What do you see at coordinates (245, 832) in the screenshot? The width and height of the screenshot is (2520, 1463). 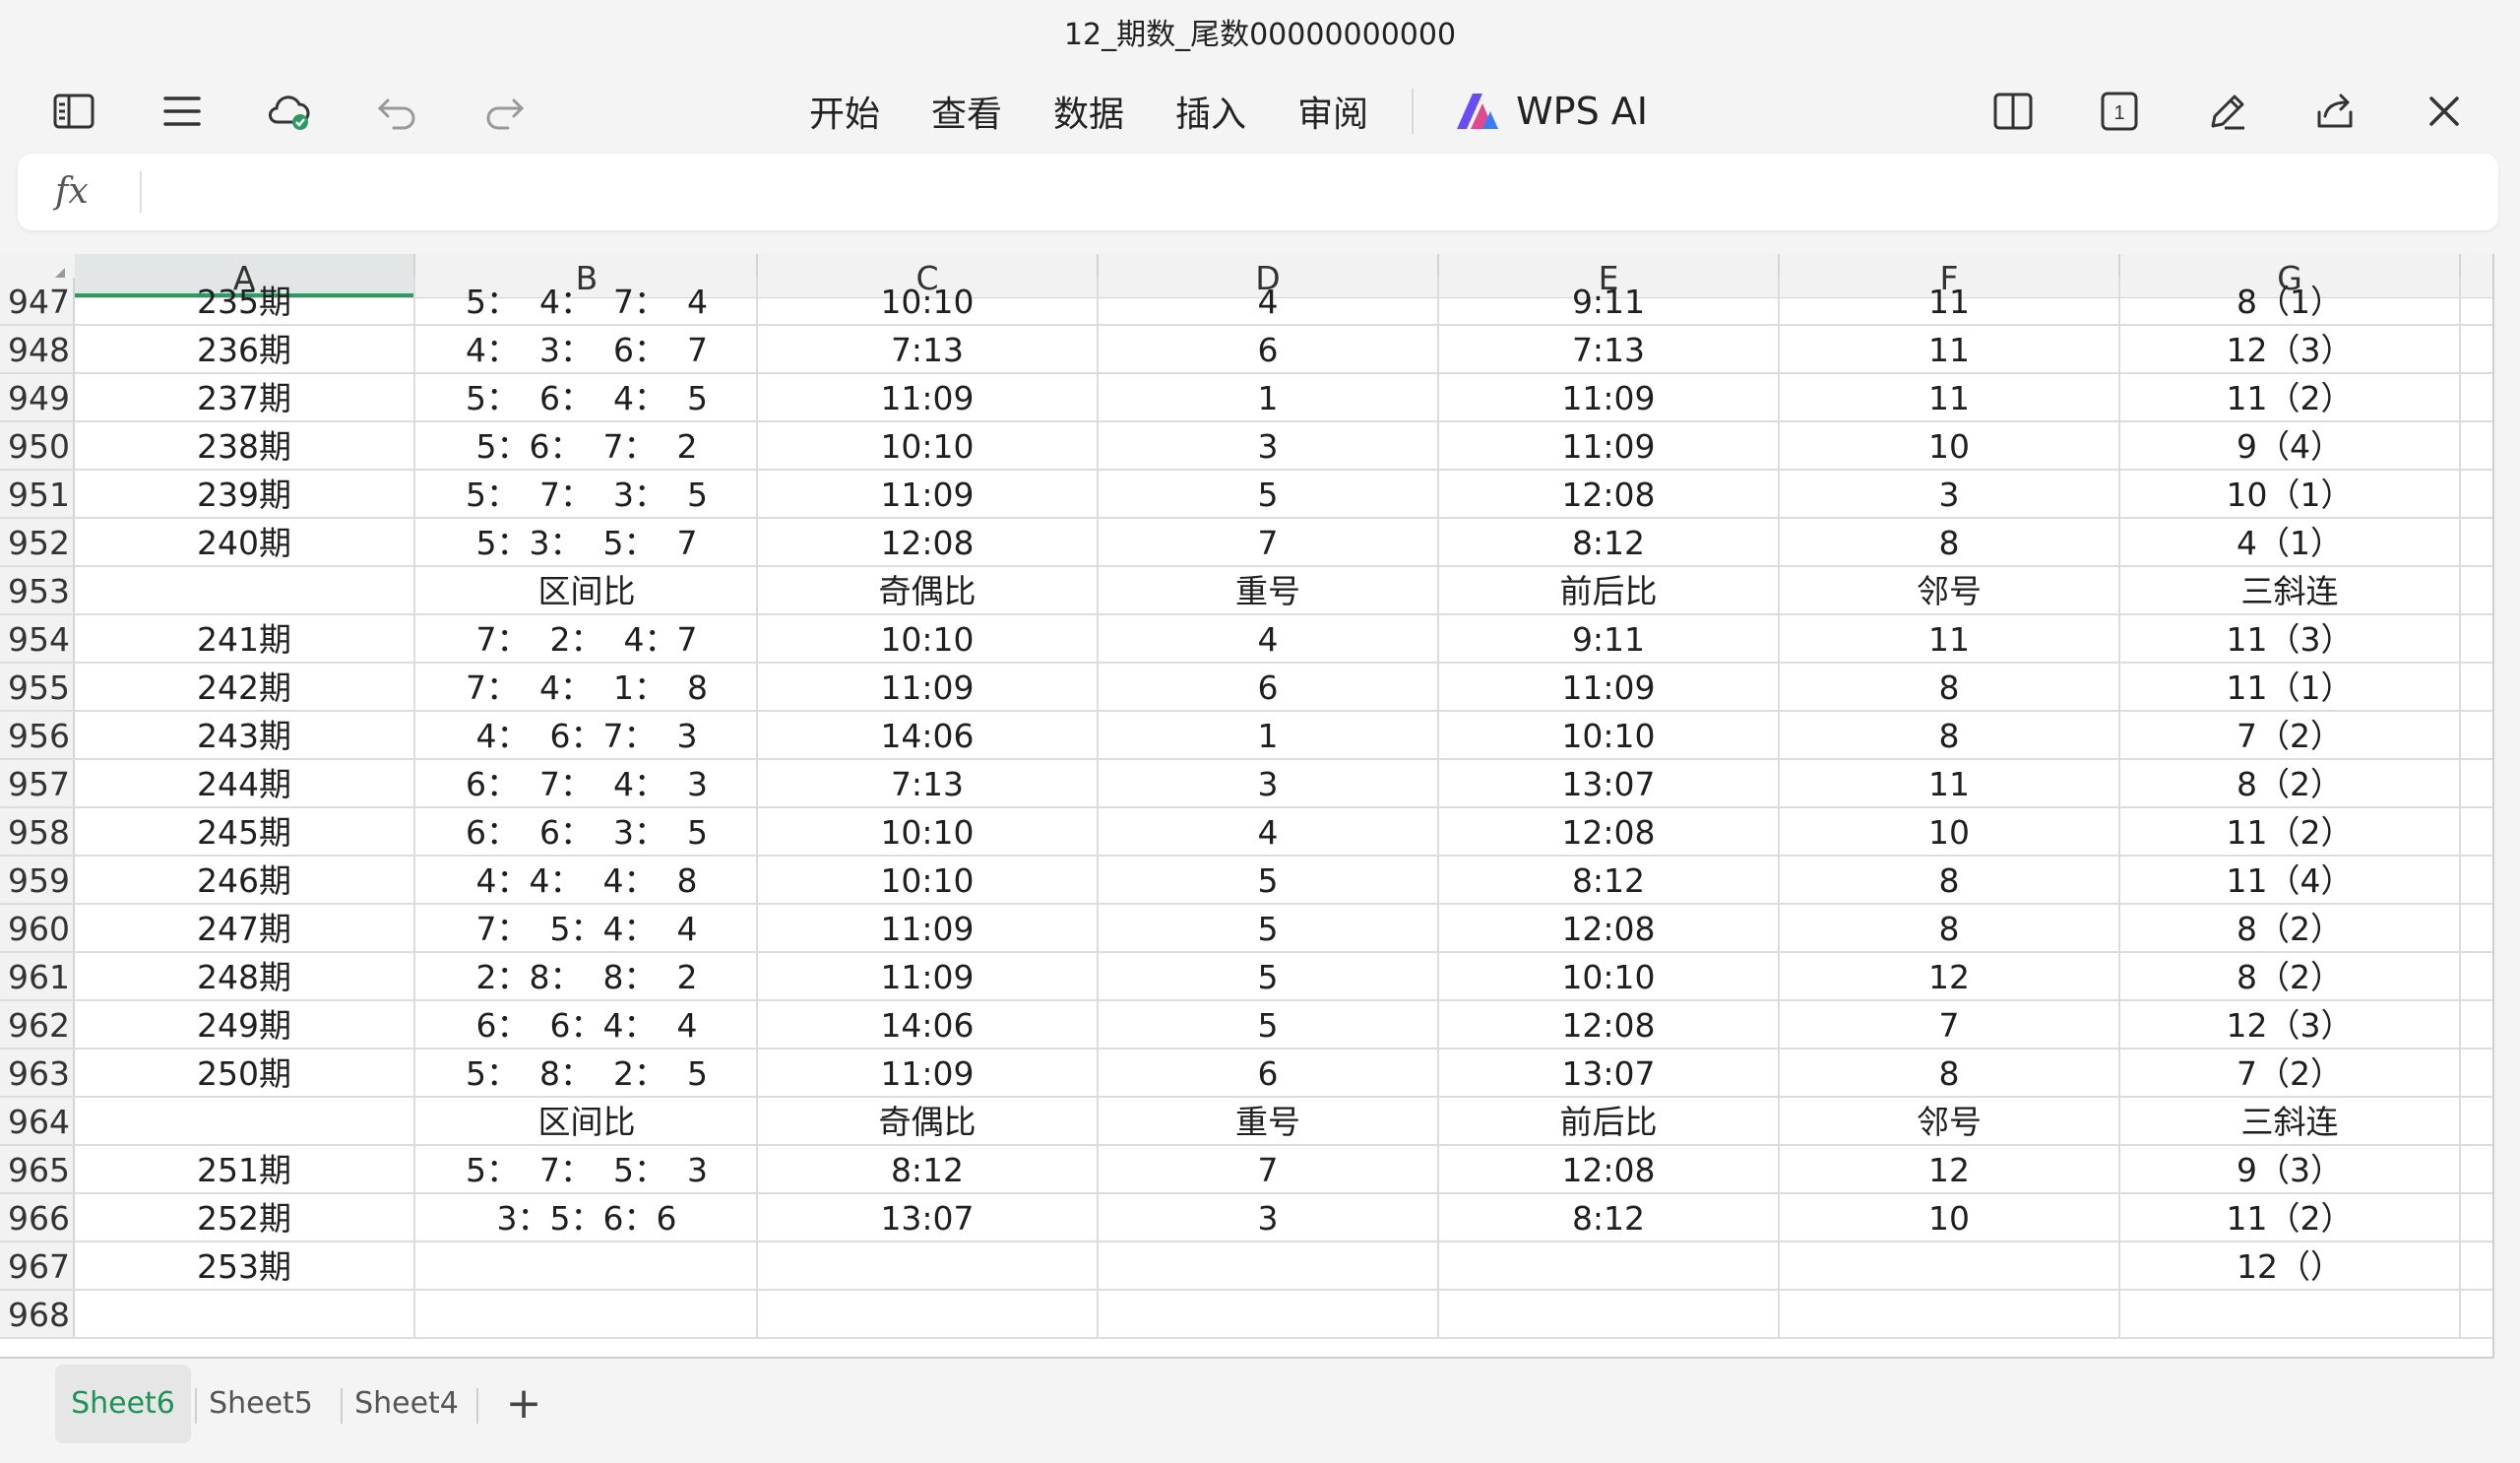 I see `cell-a: 245期` at bounding box center [245, 832].